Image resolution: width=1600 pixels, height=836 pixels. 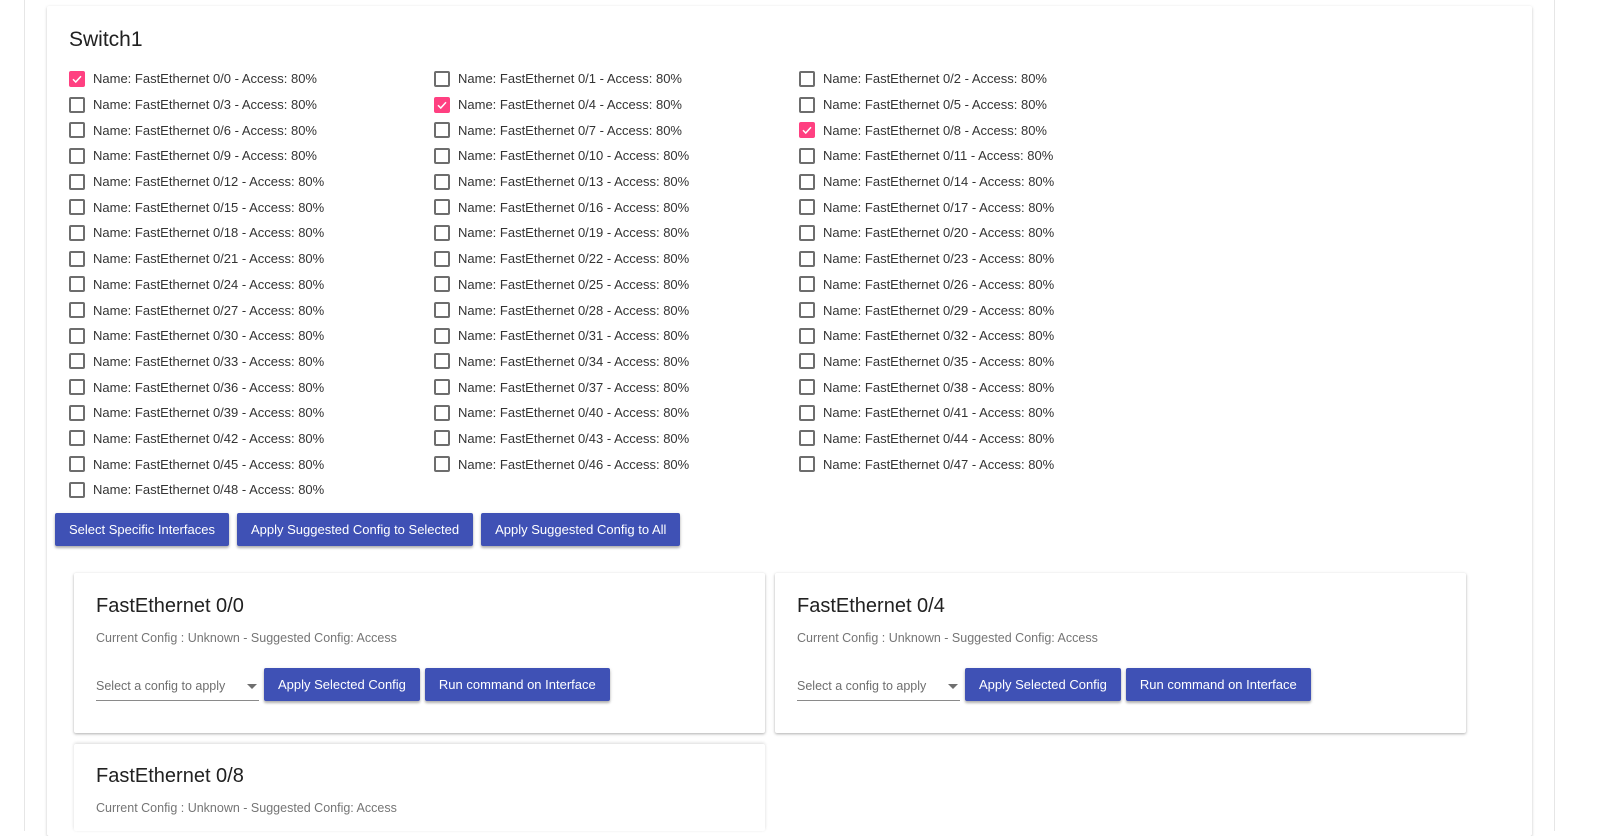 I want to click on interface-checkbox-item: Name: FastEthernet 0/33 - Access: 80%, so click(x=251, y=362).